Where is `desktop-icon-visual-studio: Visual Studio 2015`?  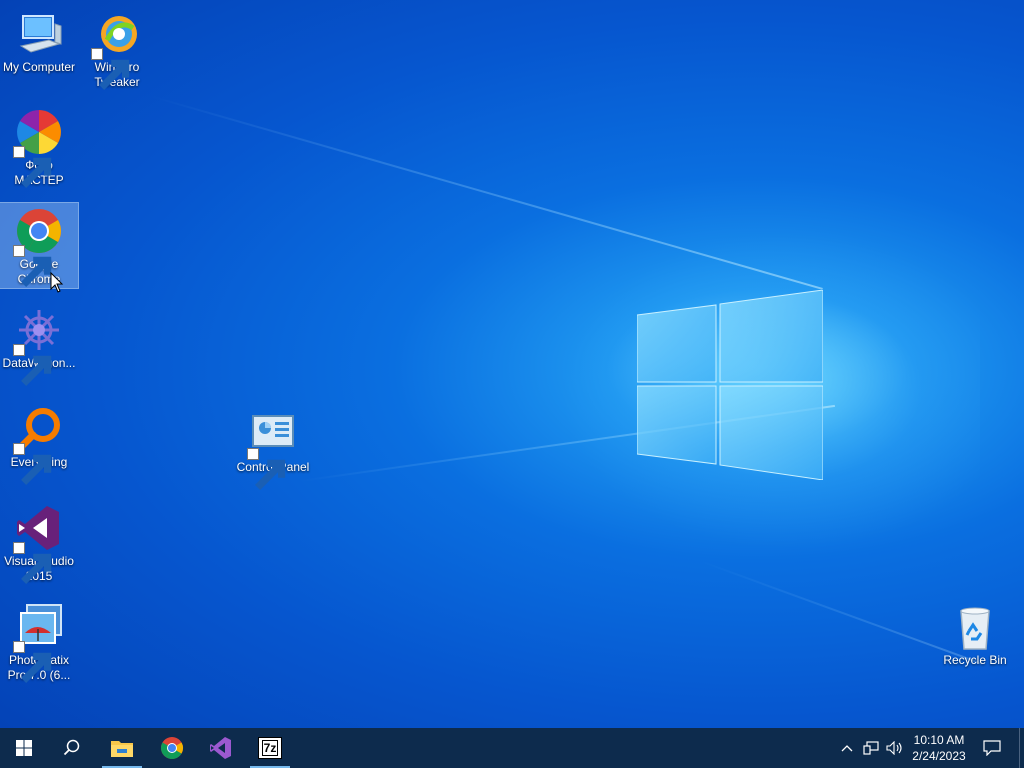
desktop-icon-visual-studio: Visual Studio 2015 is located at coordinates (39, 542).